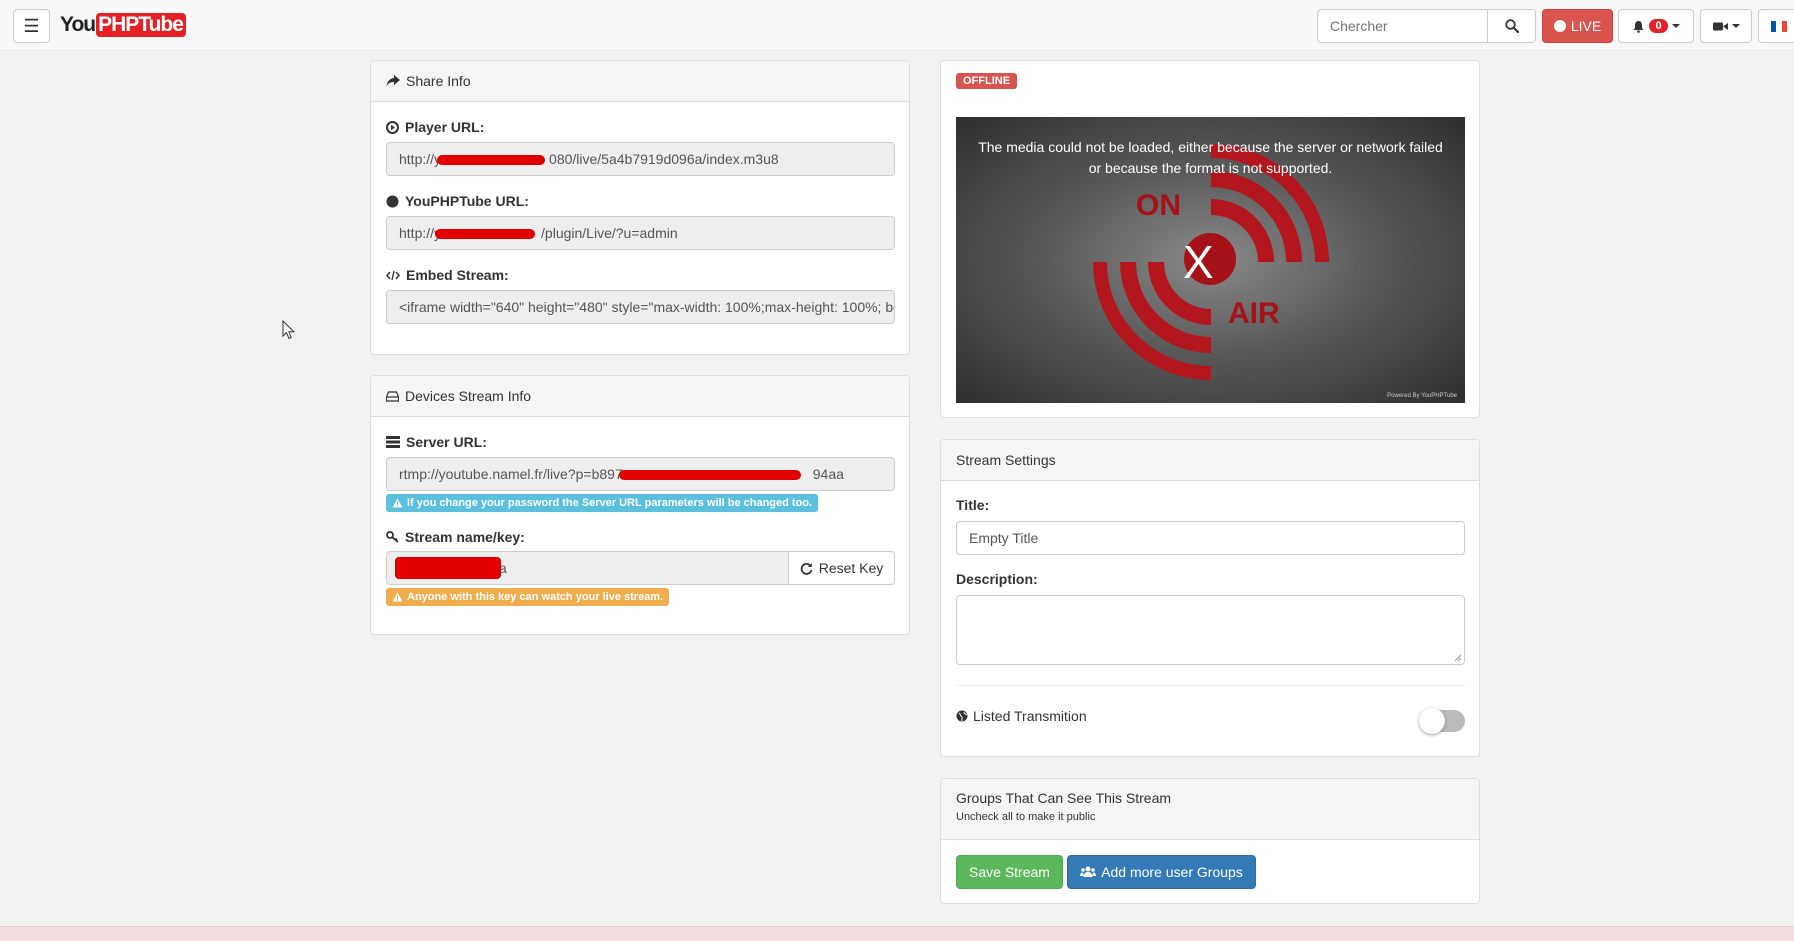  I want to click on code-icon, so click(393, 275).